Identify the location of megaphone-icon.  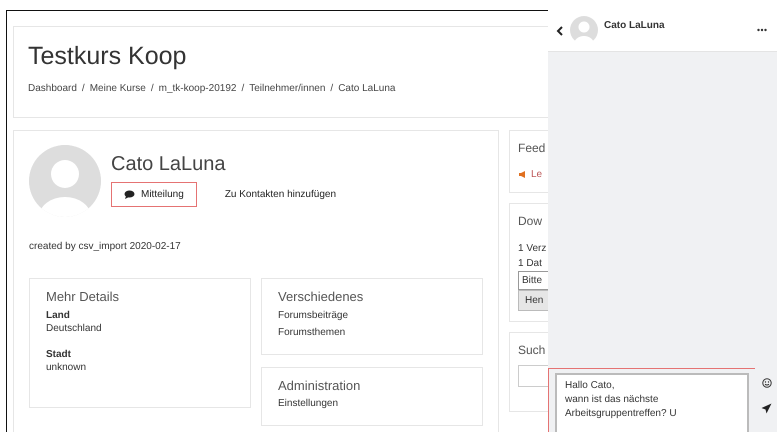
(523, 174).